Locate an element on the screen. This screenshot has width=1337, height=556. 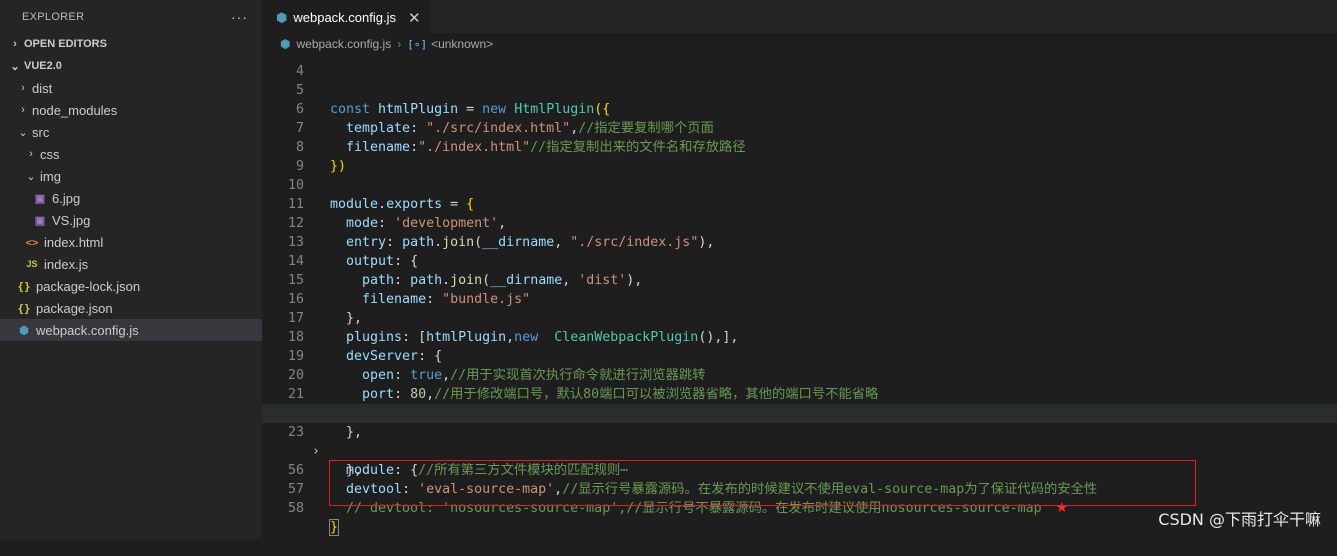
code-line: 21 host:'127.0.0.1'//指定运行的主机地址 is located at coordinates (799, 393).